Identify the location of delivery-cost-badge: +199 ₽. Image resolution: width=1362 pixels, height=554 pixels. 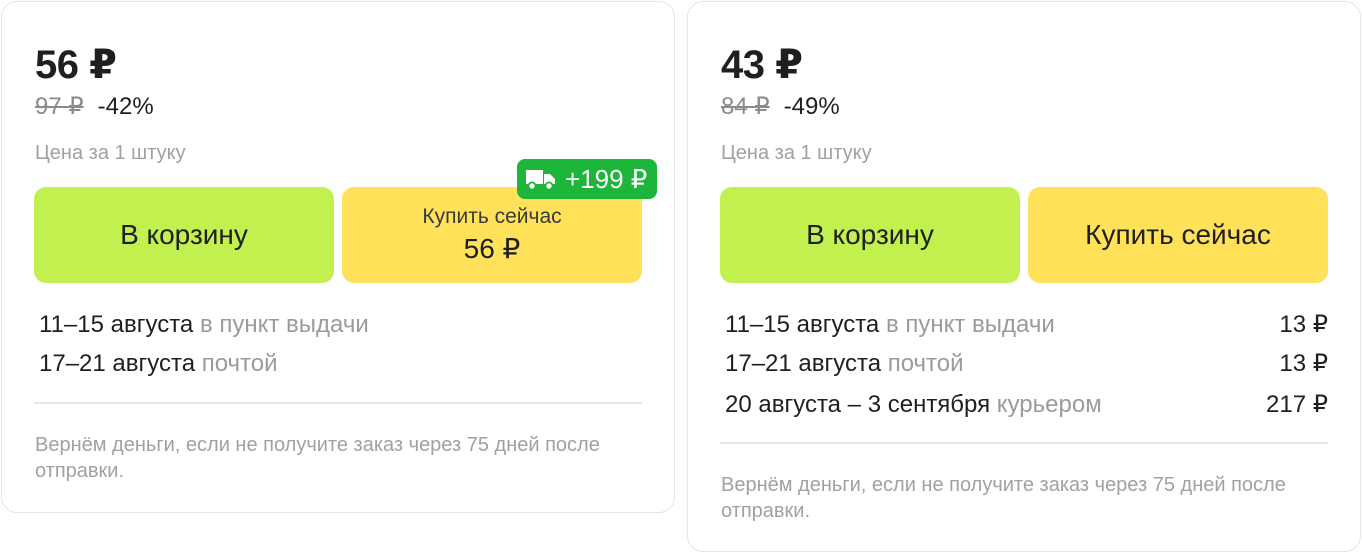
(587, 179).